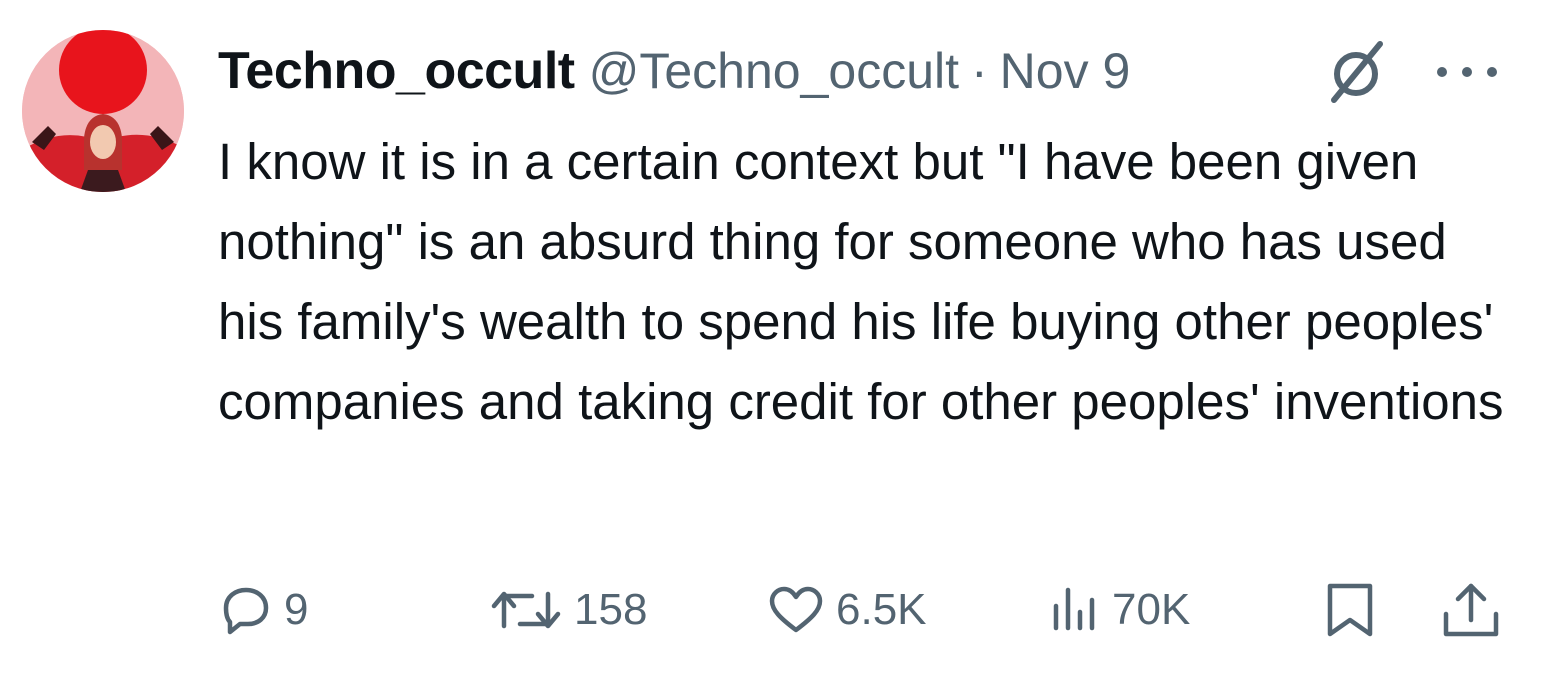 Image resolution: width=1545 pixels, height=678 pixels. I want to click on retweet-button: 158, so click(567, 610).